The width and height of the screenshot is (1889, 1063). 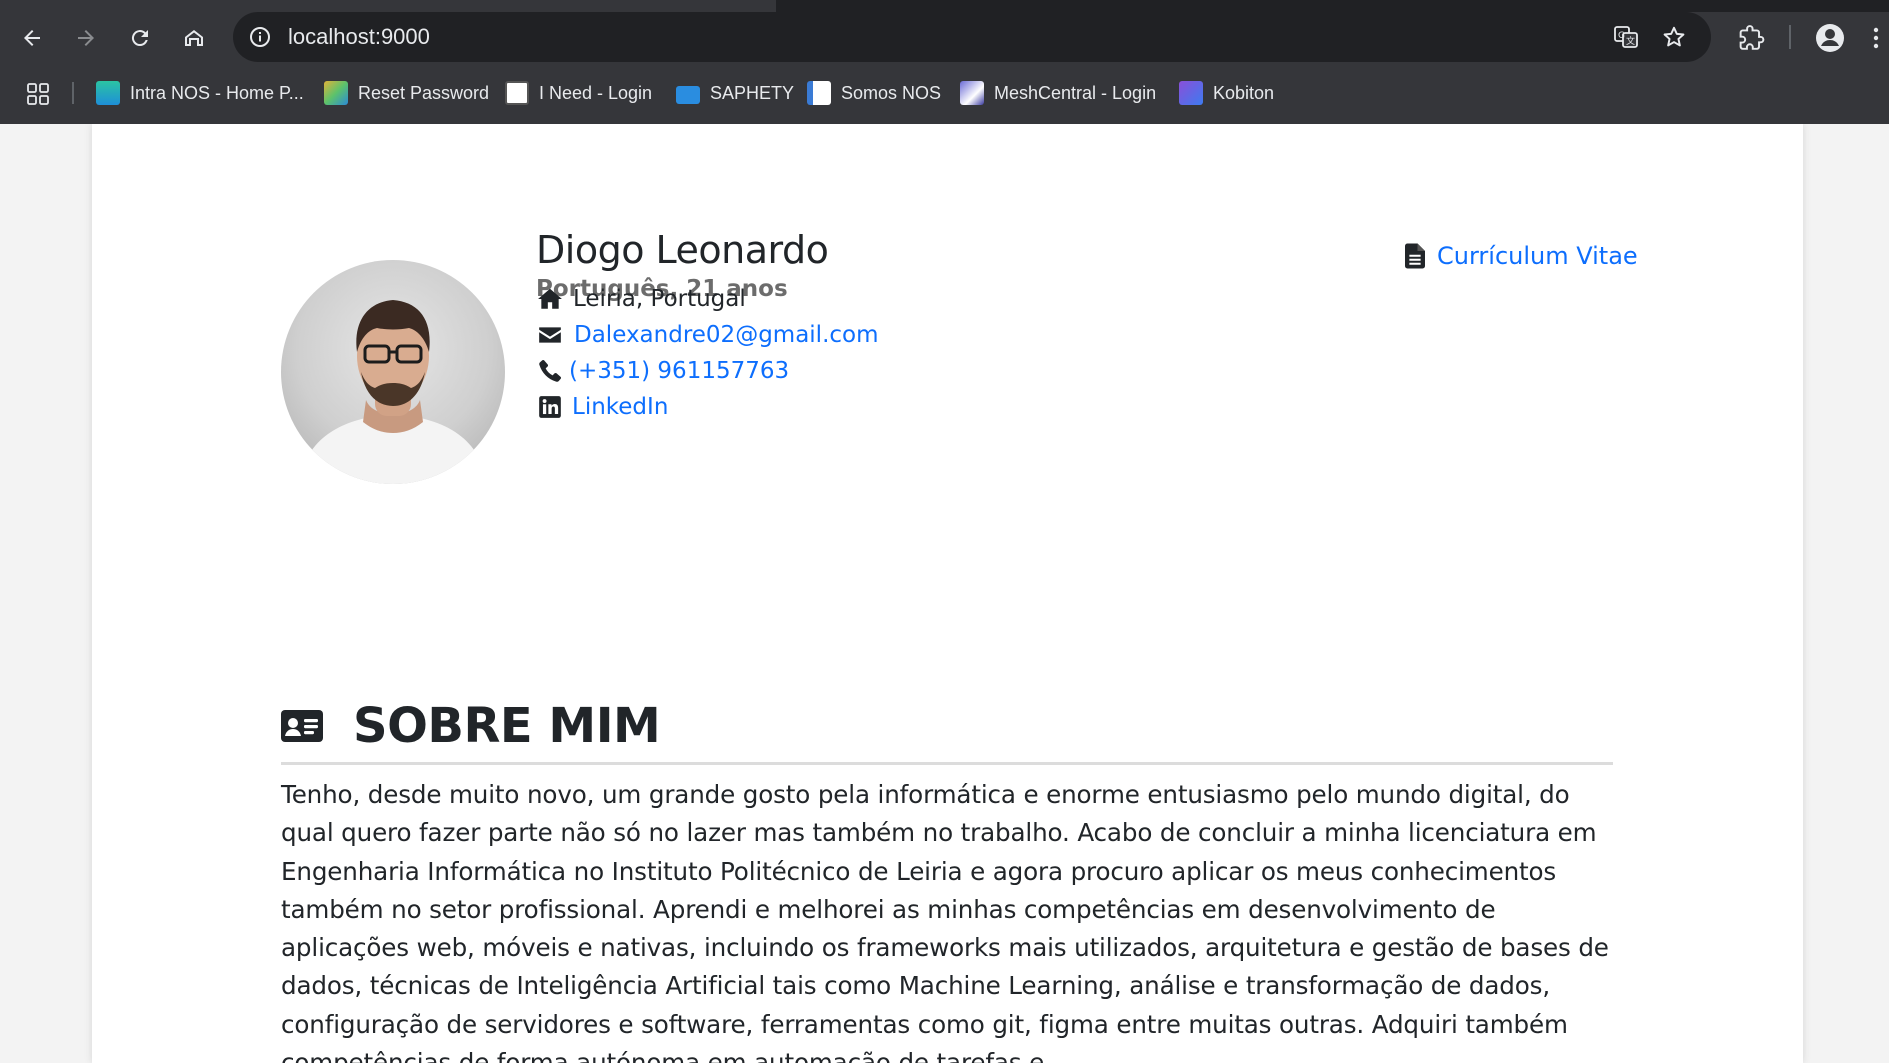 I want to click on linkedin-icon, so click(x=550, y=407).